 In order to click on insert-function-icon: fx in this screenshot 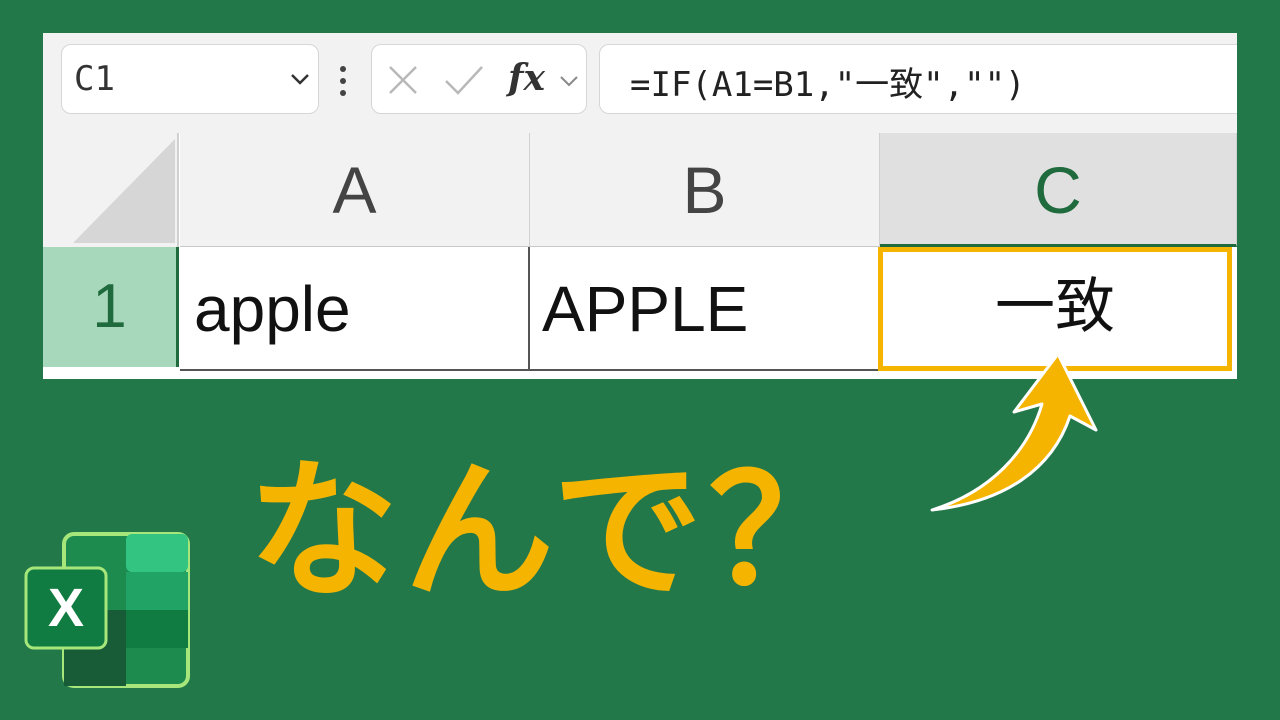, I will do `click(526, 78)`.